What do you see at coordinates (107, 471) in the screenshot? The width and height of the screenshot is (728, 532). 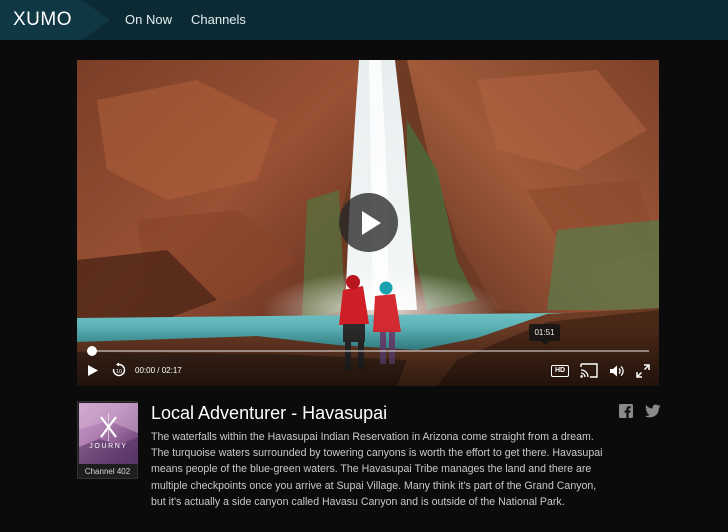 I see `channel-number: Channel 402` at bounding box center [107, 471].